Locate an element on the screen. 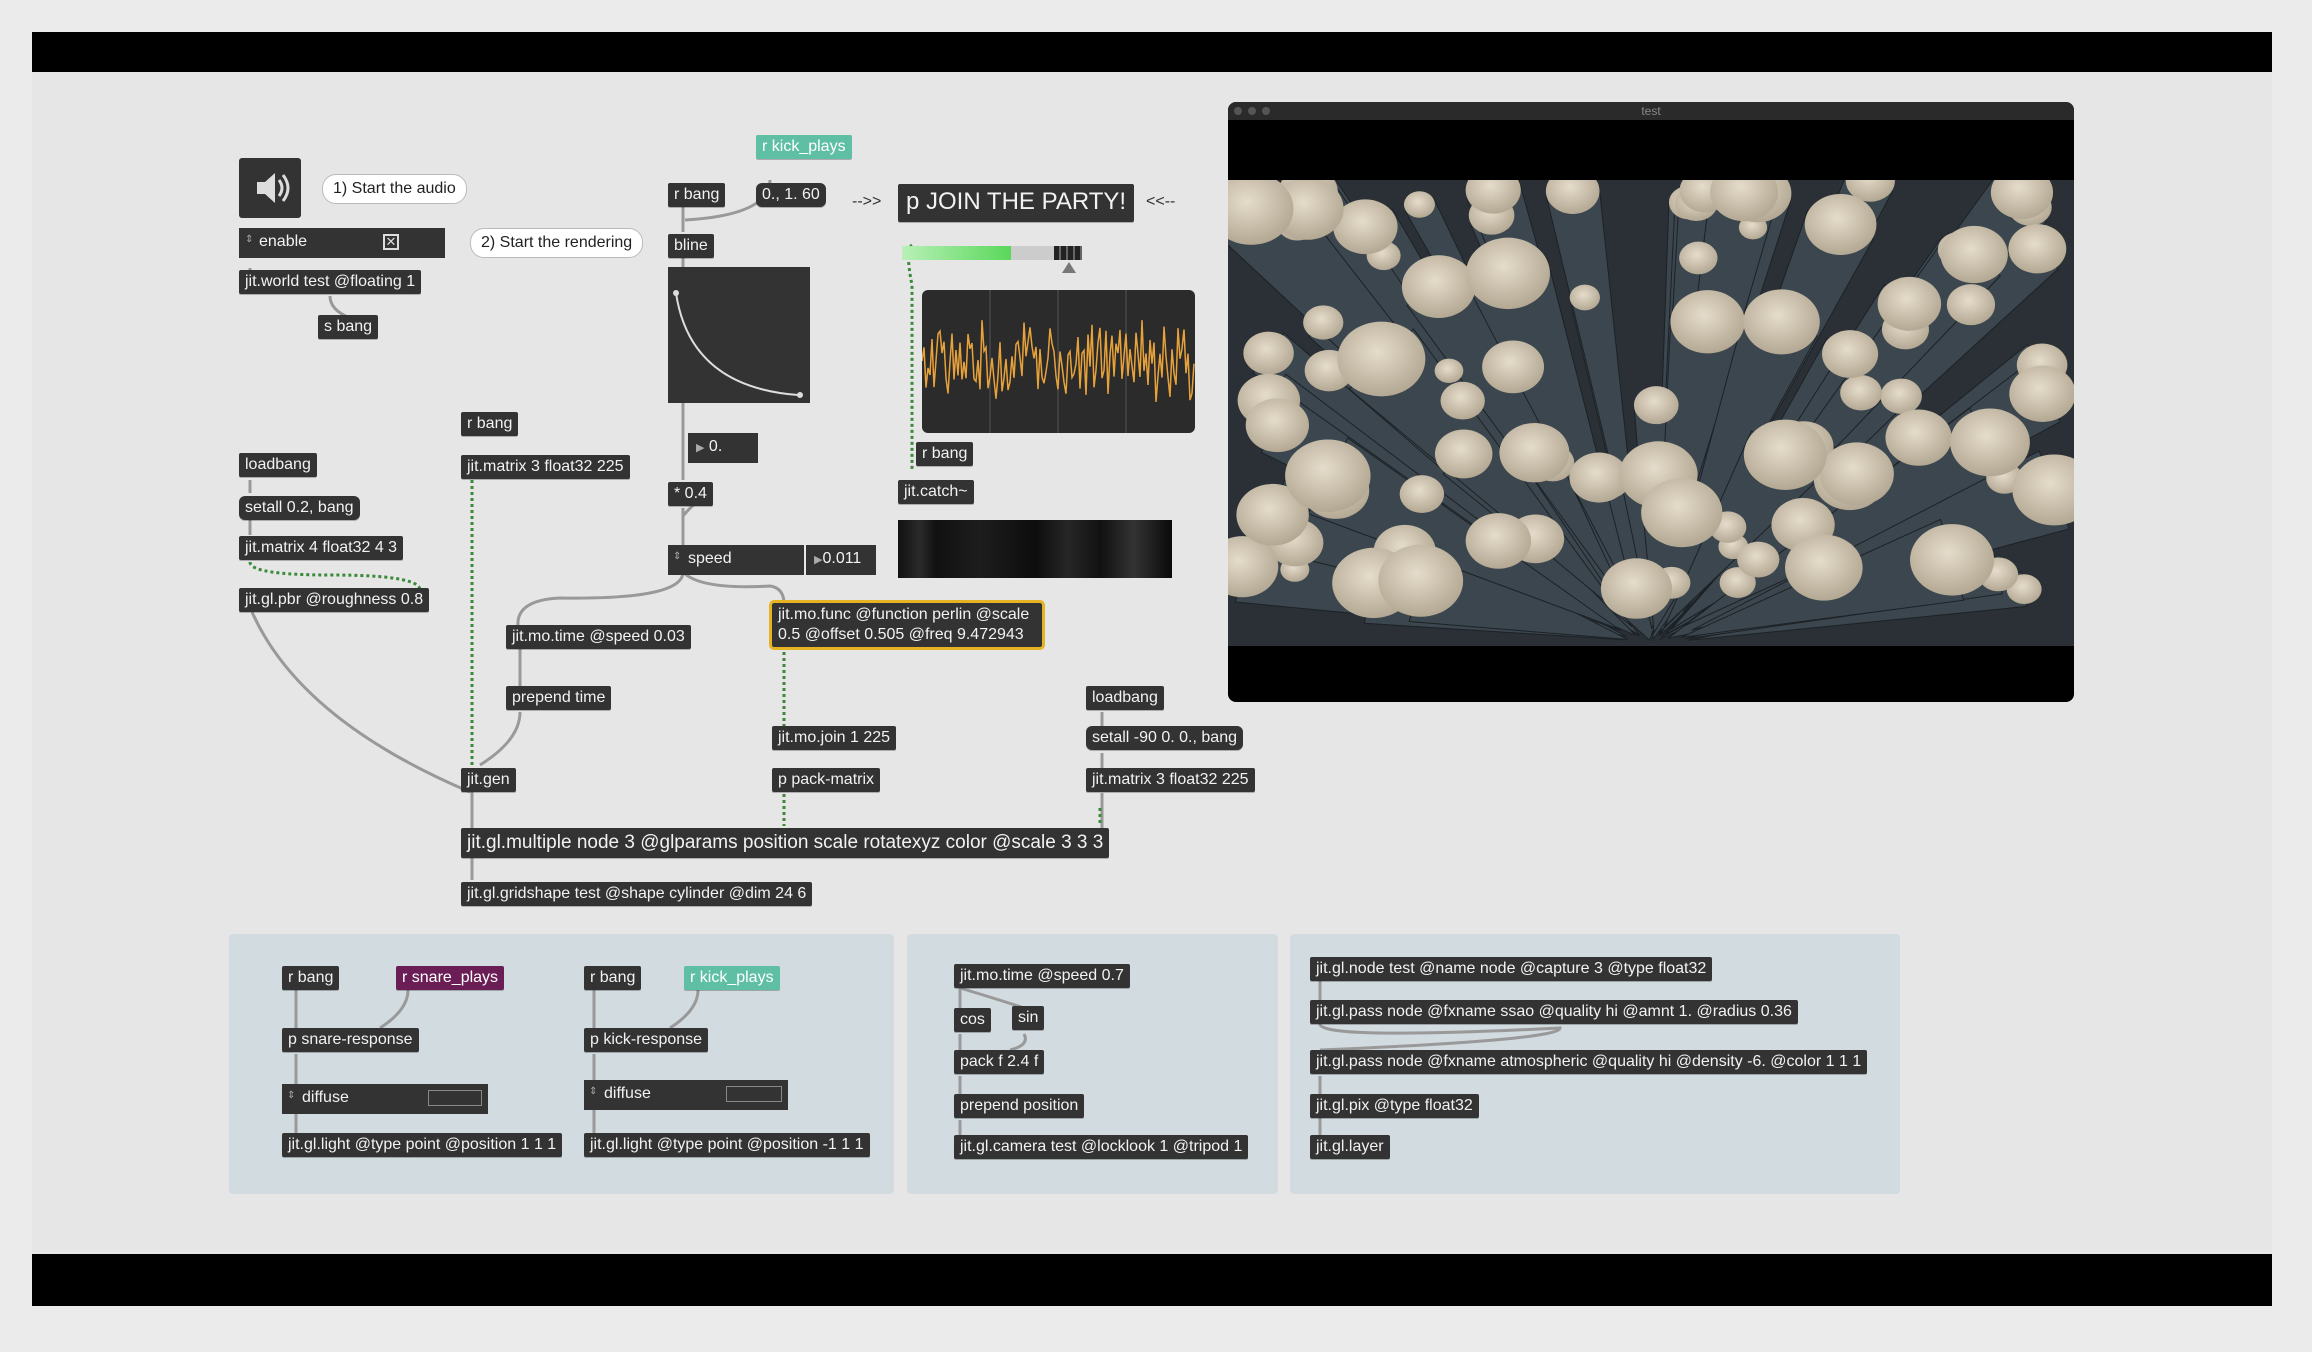  speed-menu: ⇕ speed is located at coordinates (736, 560).